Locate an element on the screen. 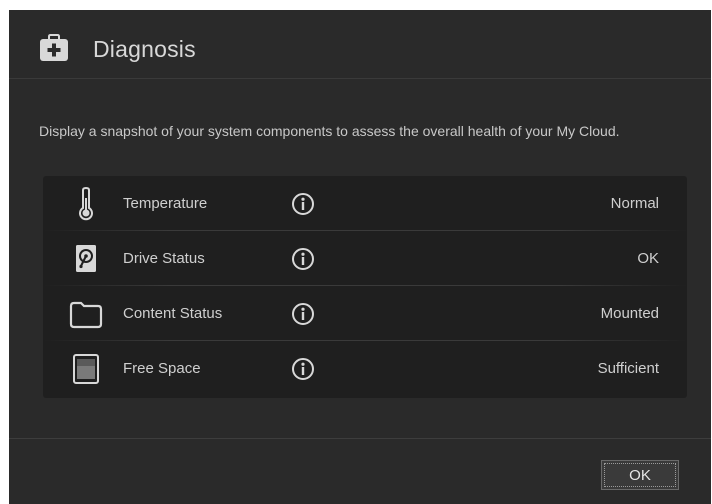 The width and height of the screenshot is (712, 504). list-item-drive-status: Drive Status OK is located at coordinates (365, 258).